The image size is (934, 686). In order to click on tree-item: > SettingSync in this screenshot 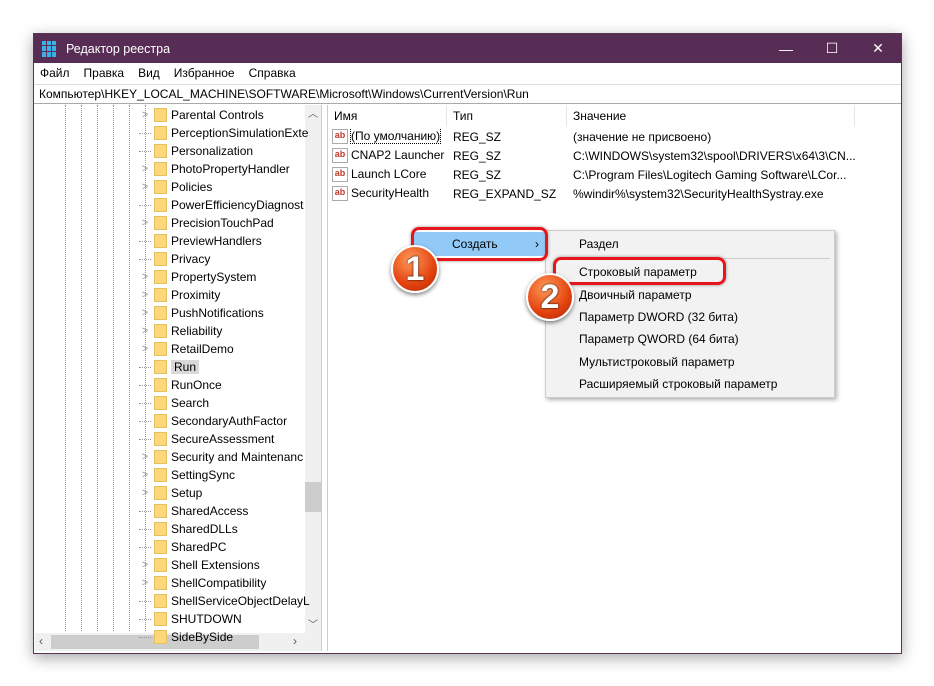, I will do `click(187, 475)`.